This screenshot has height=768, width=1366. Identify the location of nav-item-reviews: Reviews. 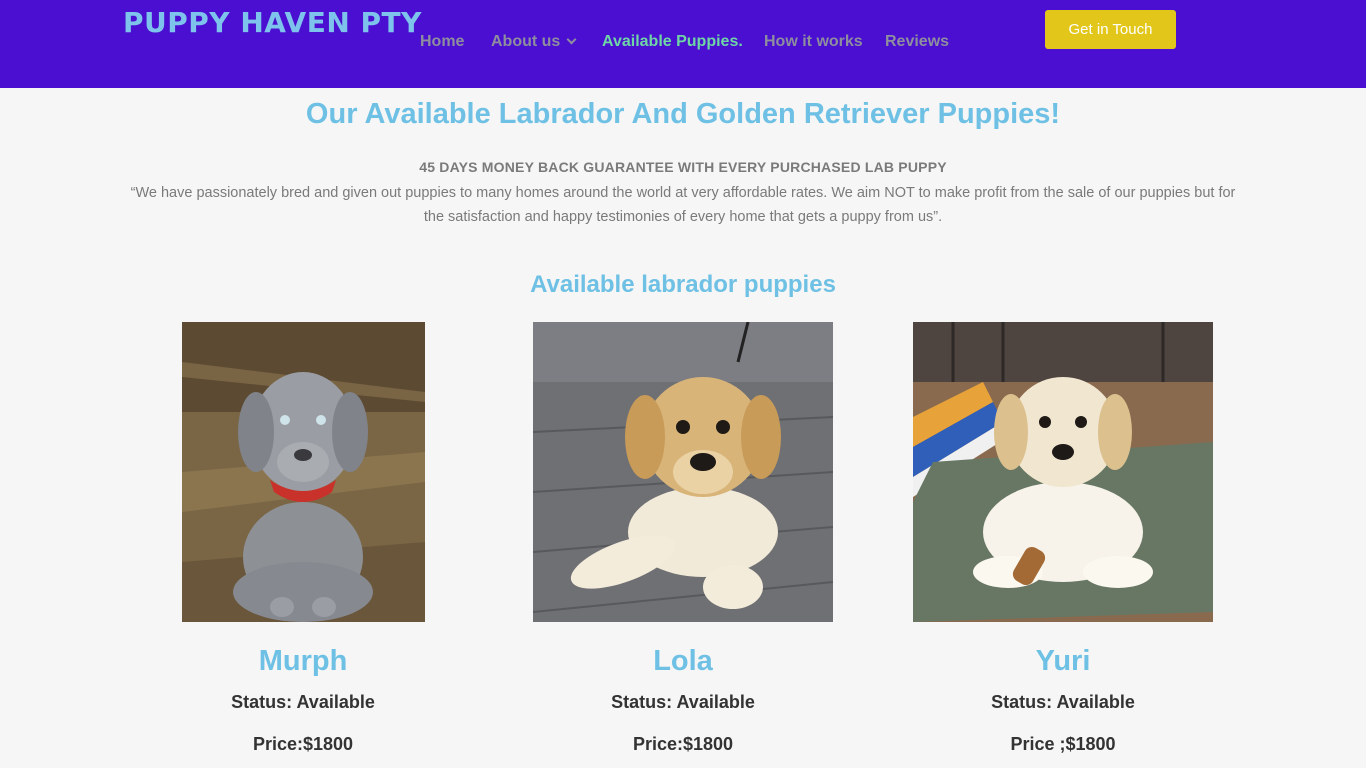
(917, 42).